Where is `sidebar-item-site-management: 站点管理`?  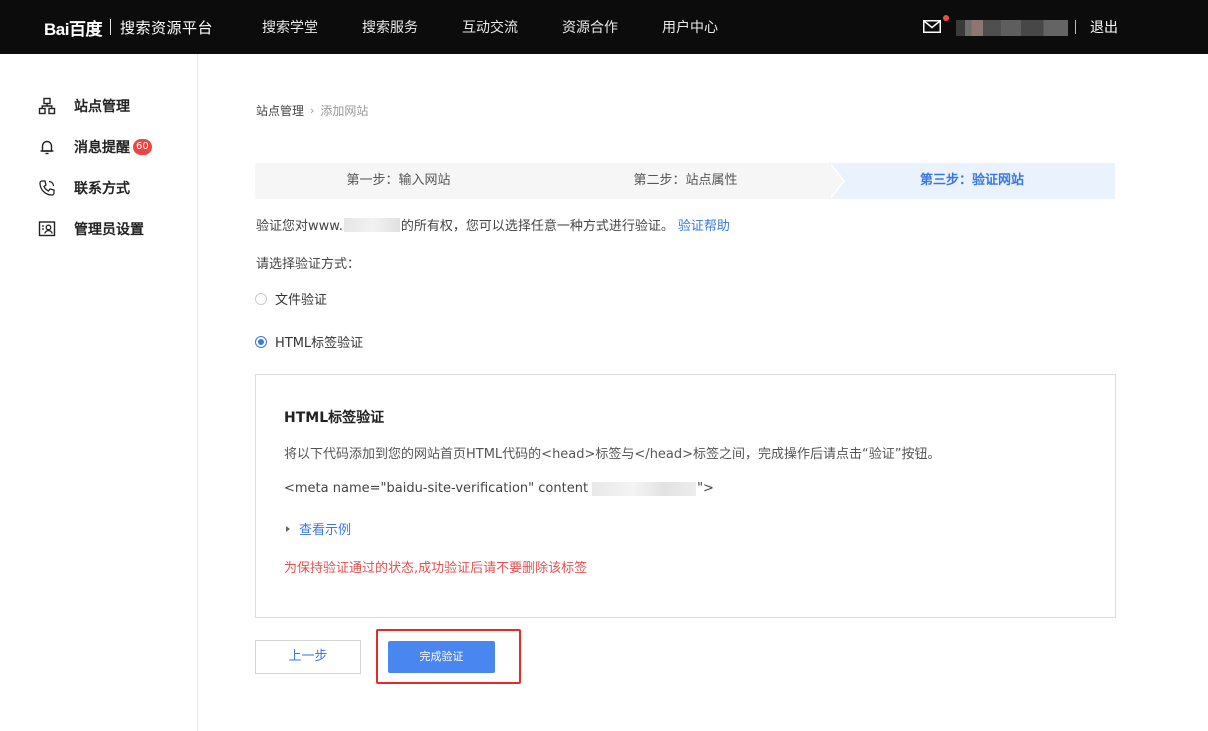 sidebar-item-site-management: 站点管理 is located at coordinates (84, 106).